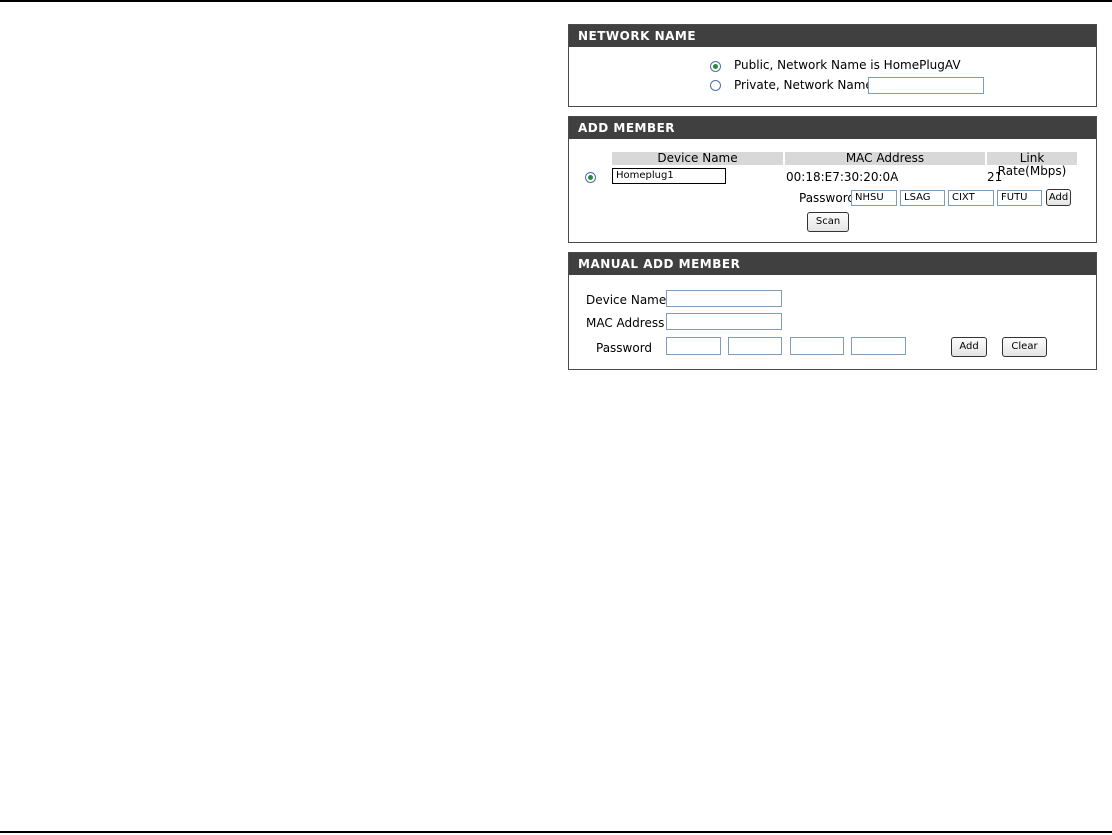 The height and width of the screenshot is (835, 1112). What do you see at coordinates (827, 198) in the screenshot?
I see `member-password-label: Password` at bounding box center [827, 198].